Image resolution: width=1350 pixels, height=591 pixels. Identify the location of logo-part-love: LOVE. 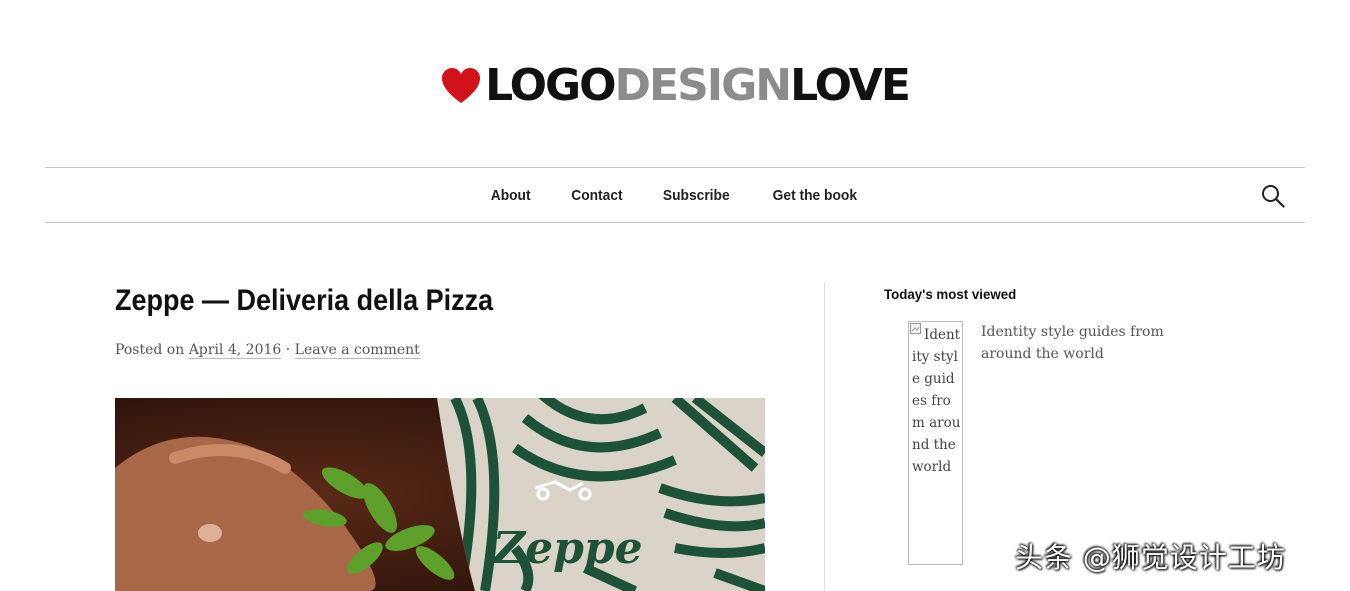
(850, 85).